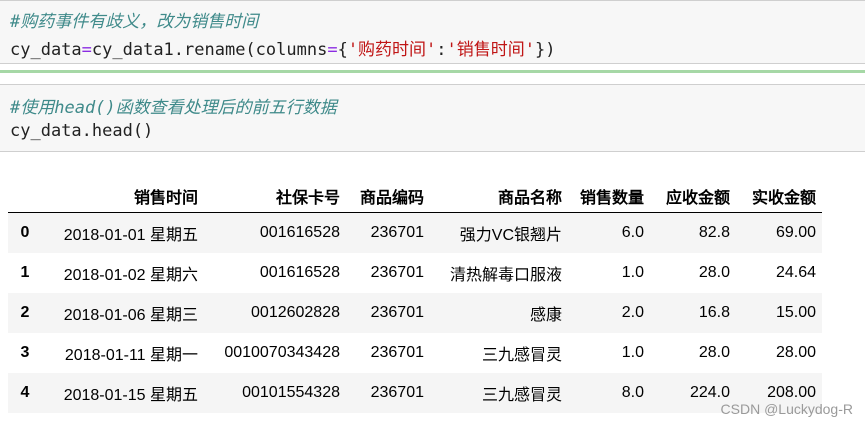 The width and height of the screenshot is (865, 423). I want to click on cell-received: 28.00, so click(795, 352).